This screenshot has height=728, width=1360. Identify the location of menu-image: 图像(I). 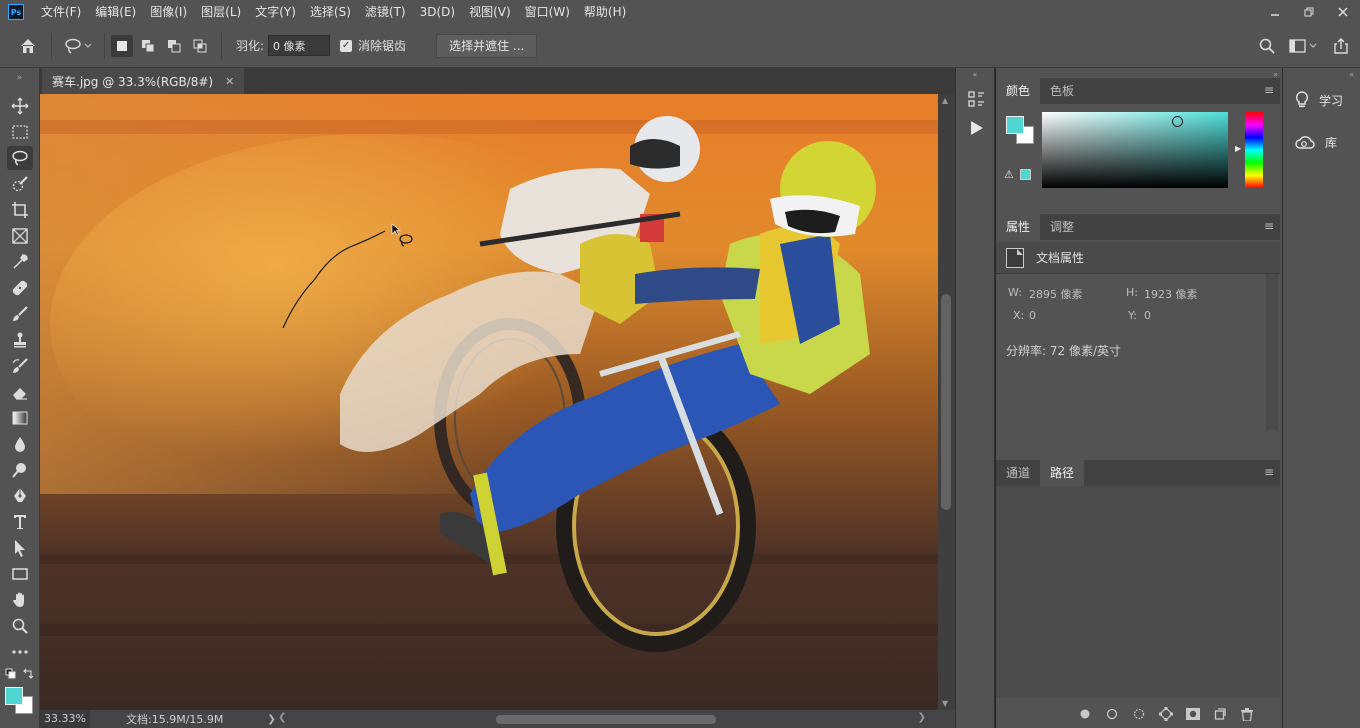
(168, 12).